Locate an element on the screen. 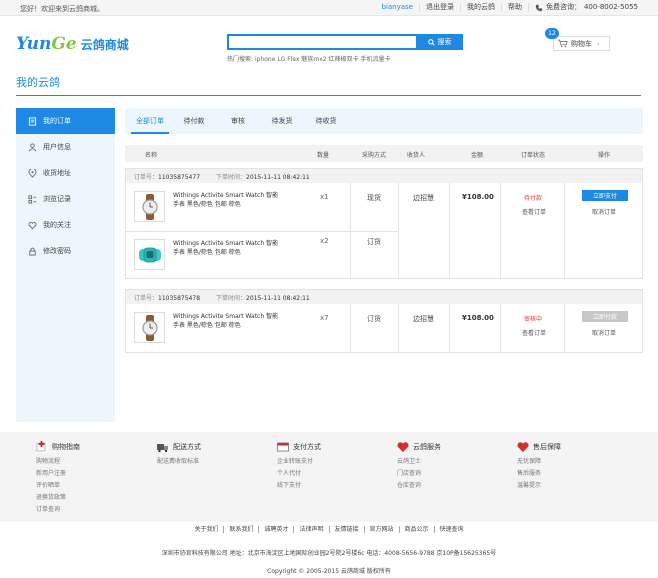 This screenshot has width=658, height=578. hotline-number: 400-8002-5055 is located at coordinates (610, 7).